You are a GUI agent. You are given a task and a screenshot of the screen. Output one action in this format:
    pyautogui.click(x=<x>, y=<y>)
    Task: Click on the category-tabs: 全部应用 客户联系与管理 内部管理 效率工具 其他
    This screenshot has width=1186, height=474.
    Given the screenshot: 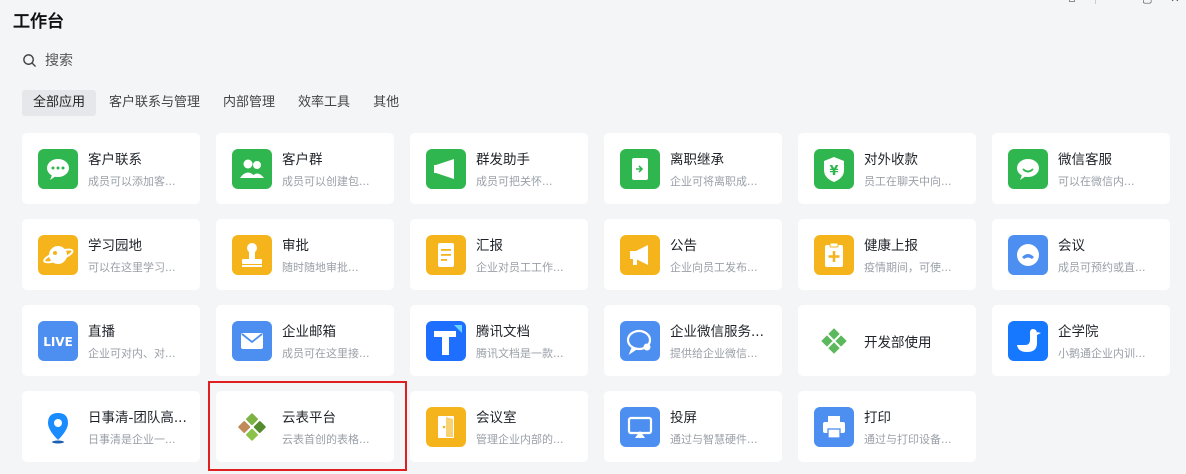 What is the action you would take?
    pyautogui.click(x=215, y=103)
    